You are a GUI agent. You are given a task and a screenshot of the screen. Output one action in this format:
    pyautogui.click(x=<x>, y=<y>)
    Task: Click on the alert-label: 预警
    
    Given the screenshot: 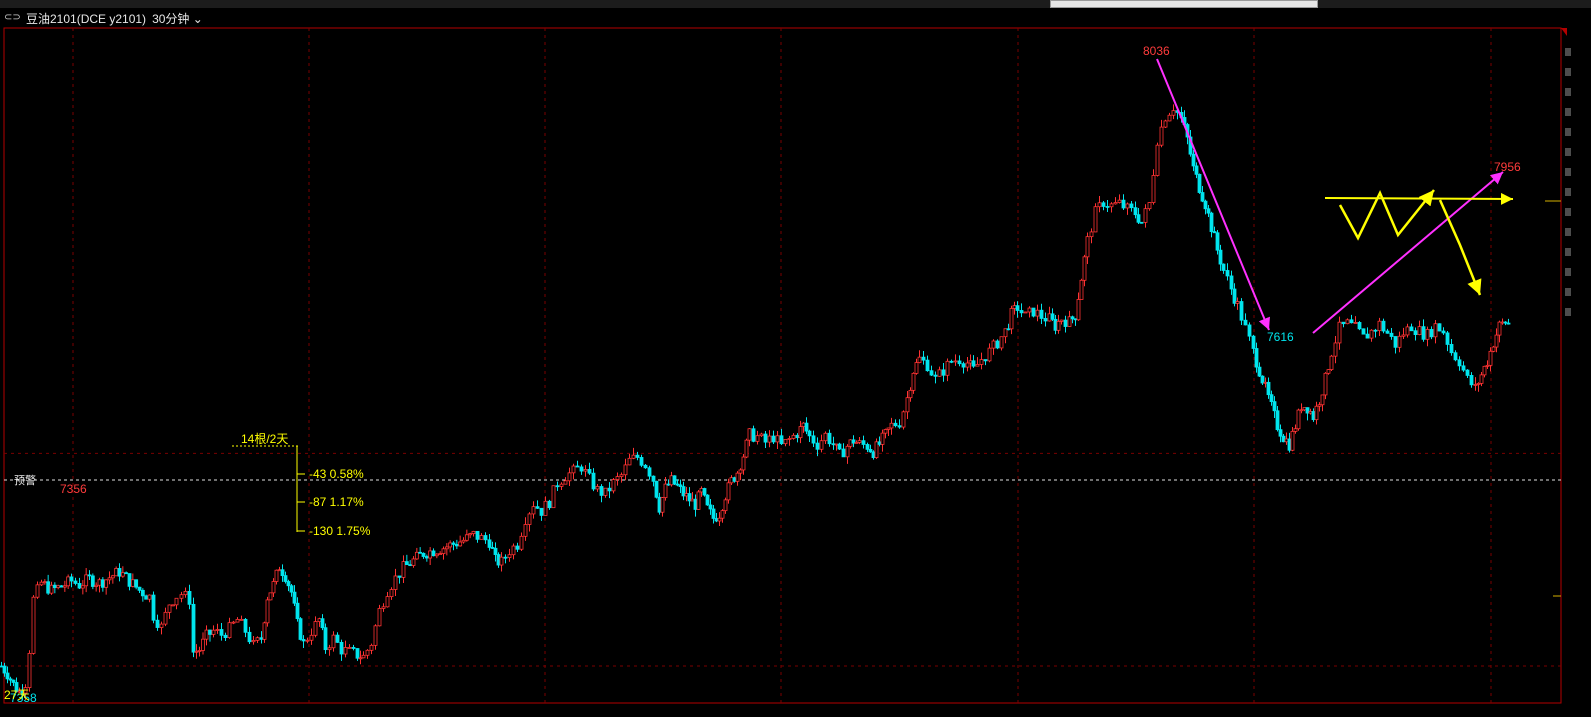 What is the action you would take?
    pyautogui.click(x=25, y=480)
    